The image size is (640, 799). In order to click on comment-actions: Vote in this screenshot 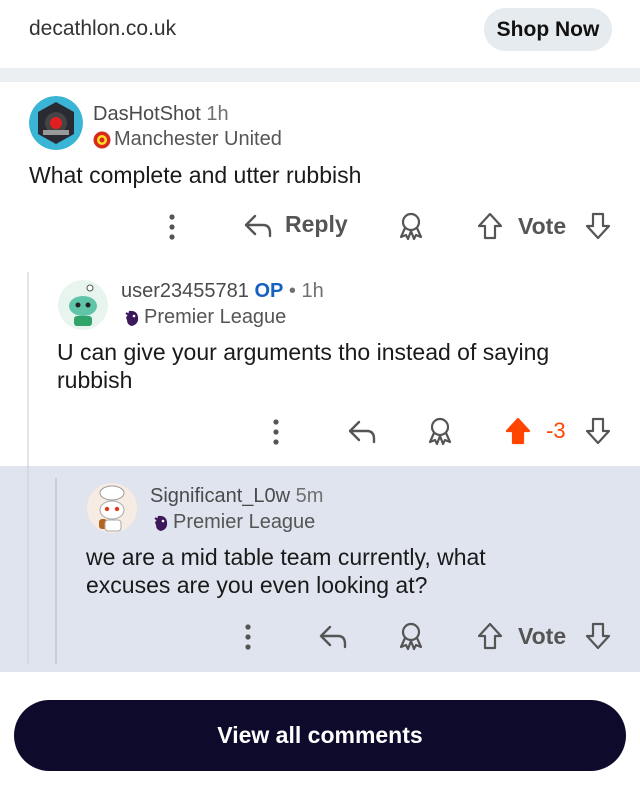, I will do `click(320, 637)`.